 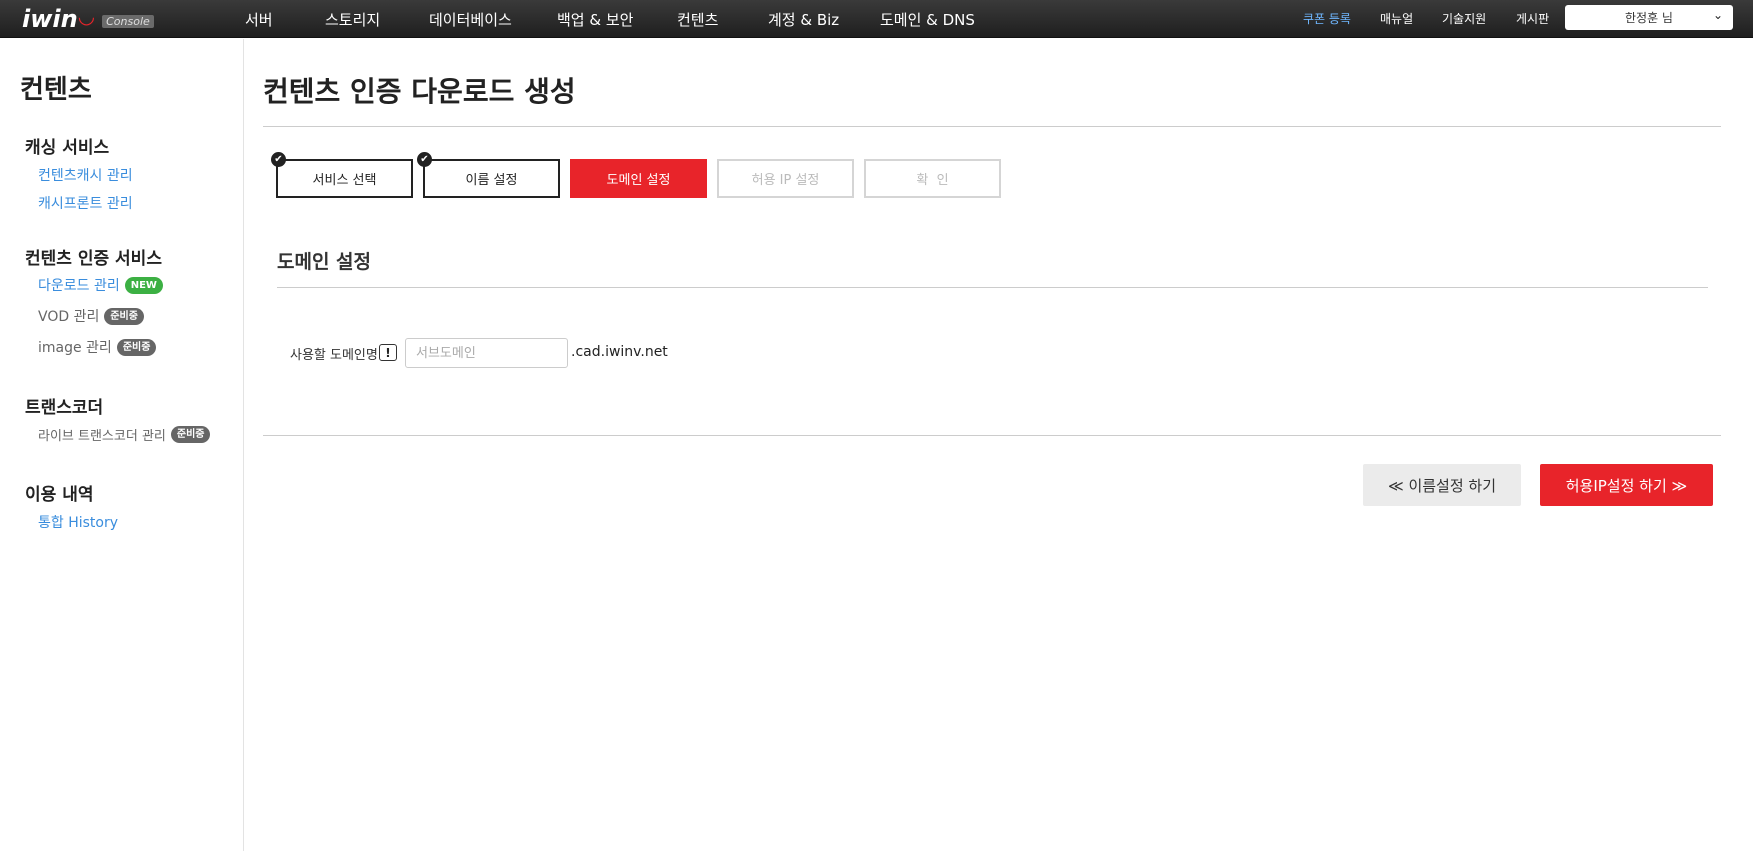 What do you see at coordinates (324, 262) in the screenshot?
I see `section-title: 도메인 설정` at bounding box center [324, 262].